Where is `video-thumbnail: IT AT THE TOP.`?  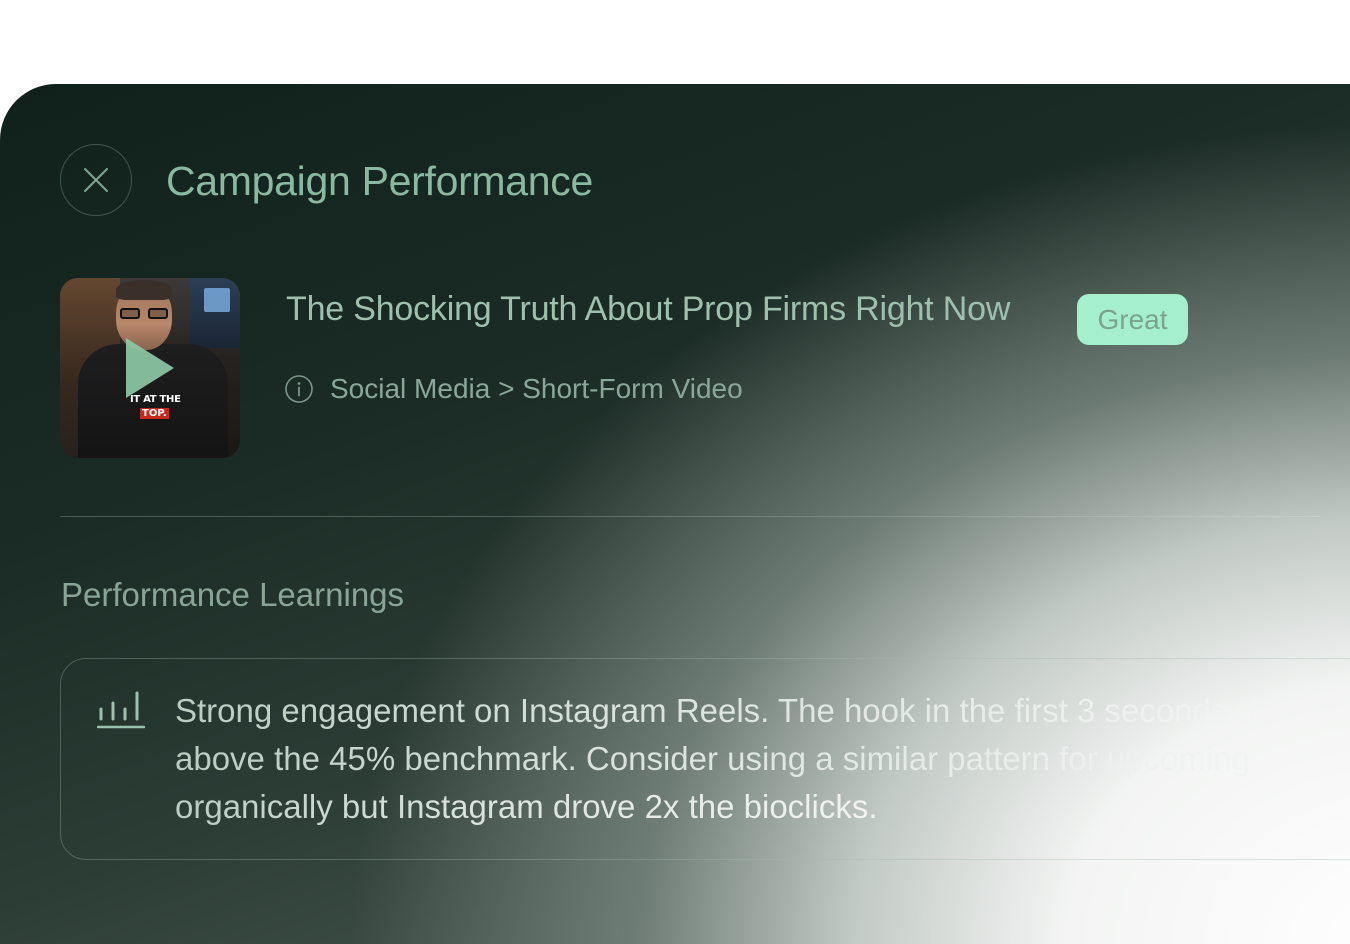
video-thumbnail: IT AT THE TOP. is located at coordinates (150, 368).